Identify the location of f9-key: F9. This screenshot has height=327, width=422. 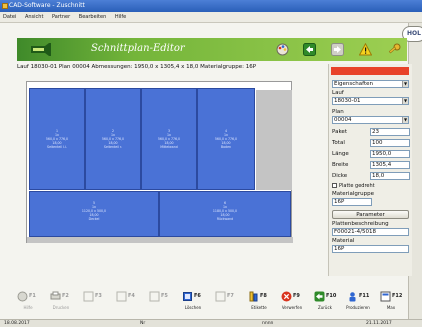
(296, 296).